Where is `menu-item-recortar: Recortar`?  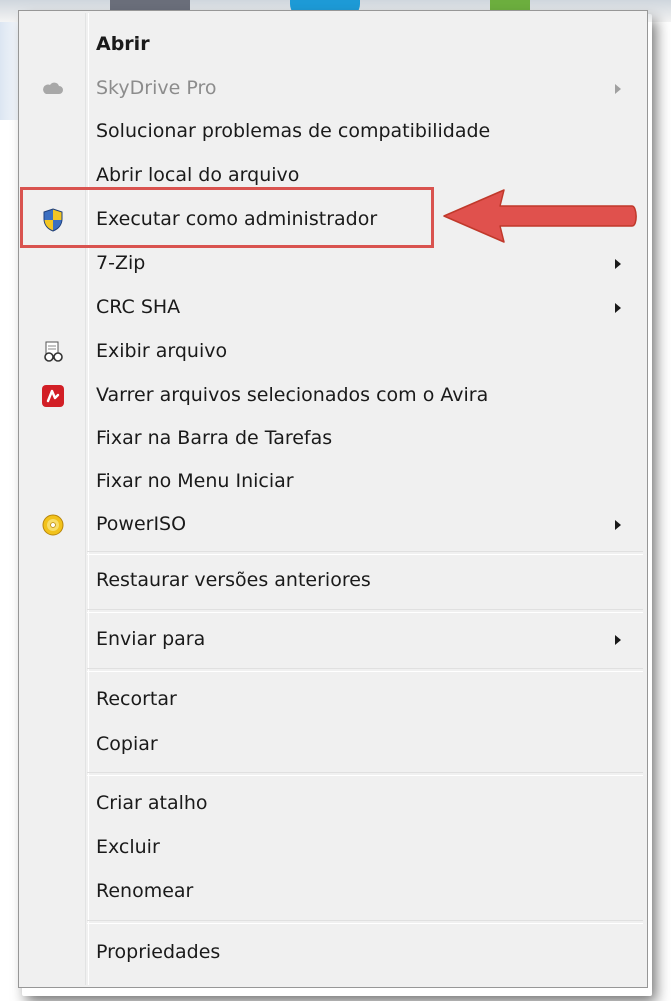
menu-item-recortar: Recortar is located at coordinates (333, 700).